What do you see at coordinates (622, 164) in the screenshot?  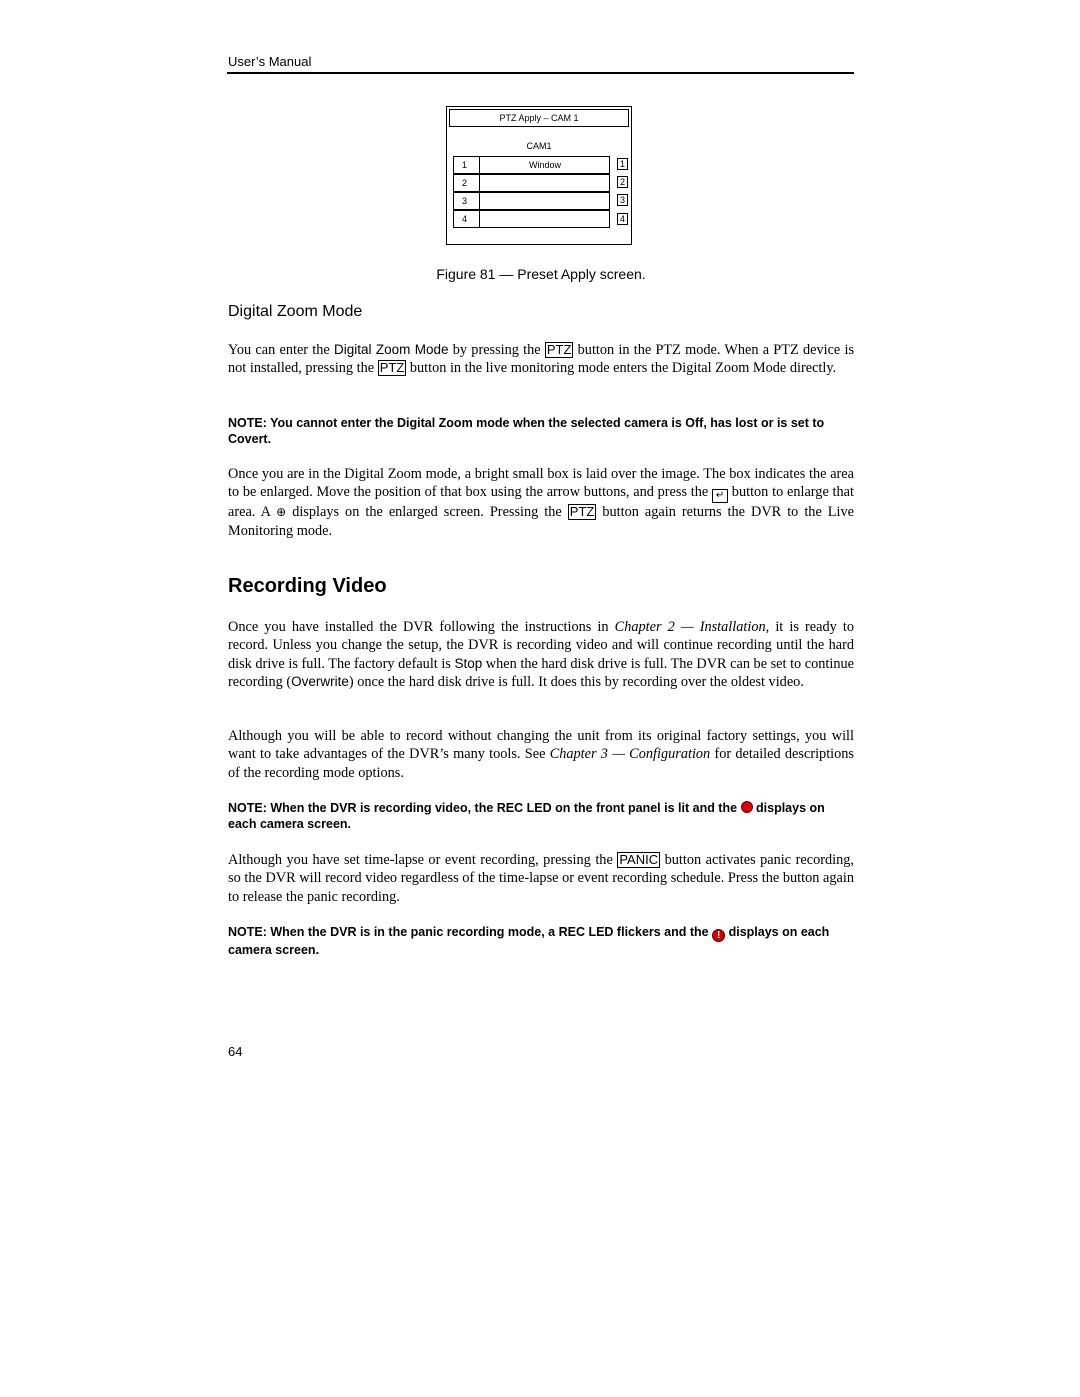 I see `preset-key: 1` at bounding box center [622, 164].